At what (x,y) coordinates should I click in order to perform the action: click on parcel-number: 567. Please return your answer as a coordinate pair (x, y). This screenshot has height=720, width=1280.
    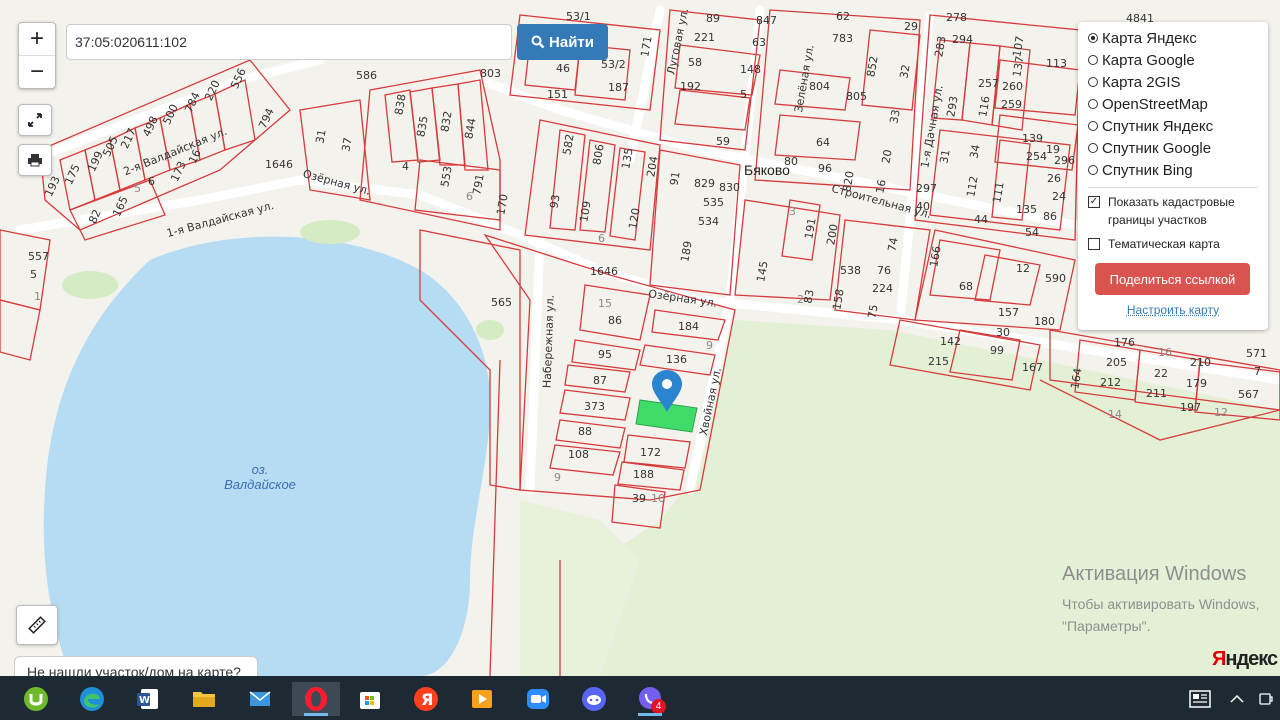
    Looking at the image, I should click on (1248, 394).